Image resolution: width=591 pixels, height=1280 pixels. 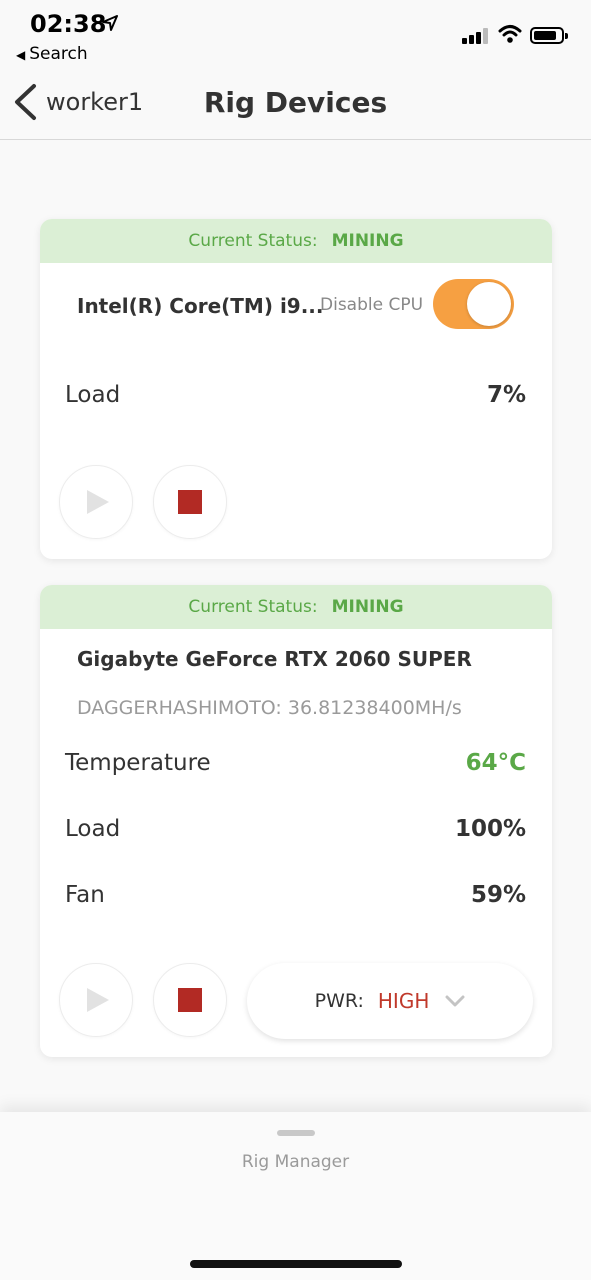 I want to click on metric-value: 7%, so click(x=506, y=395).